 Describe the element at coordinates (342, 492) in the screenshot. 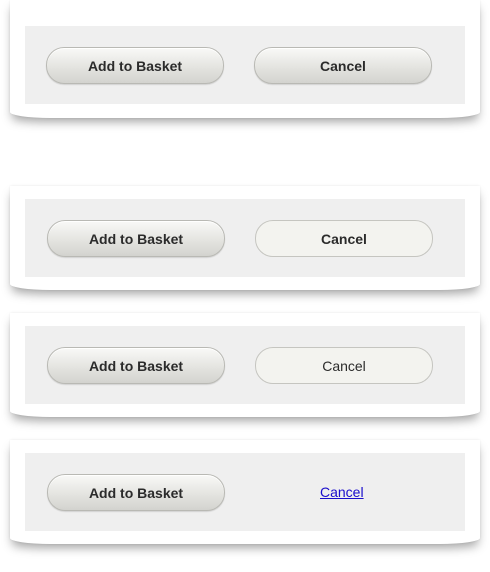

I see `cancel-link: Cancel` at that location.